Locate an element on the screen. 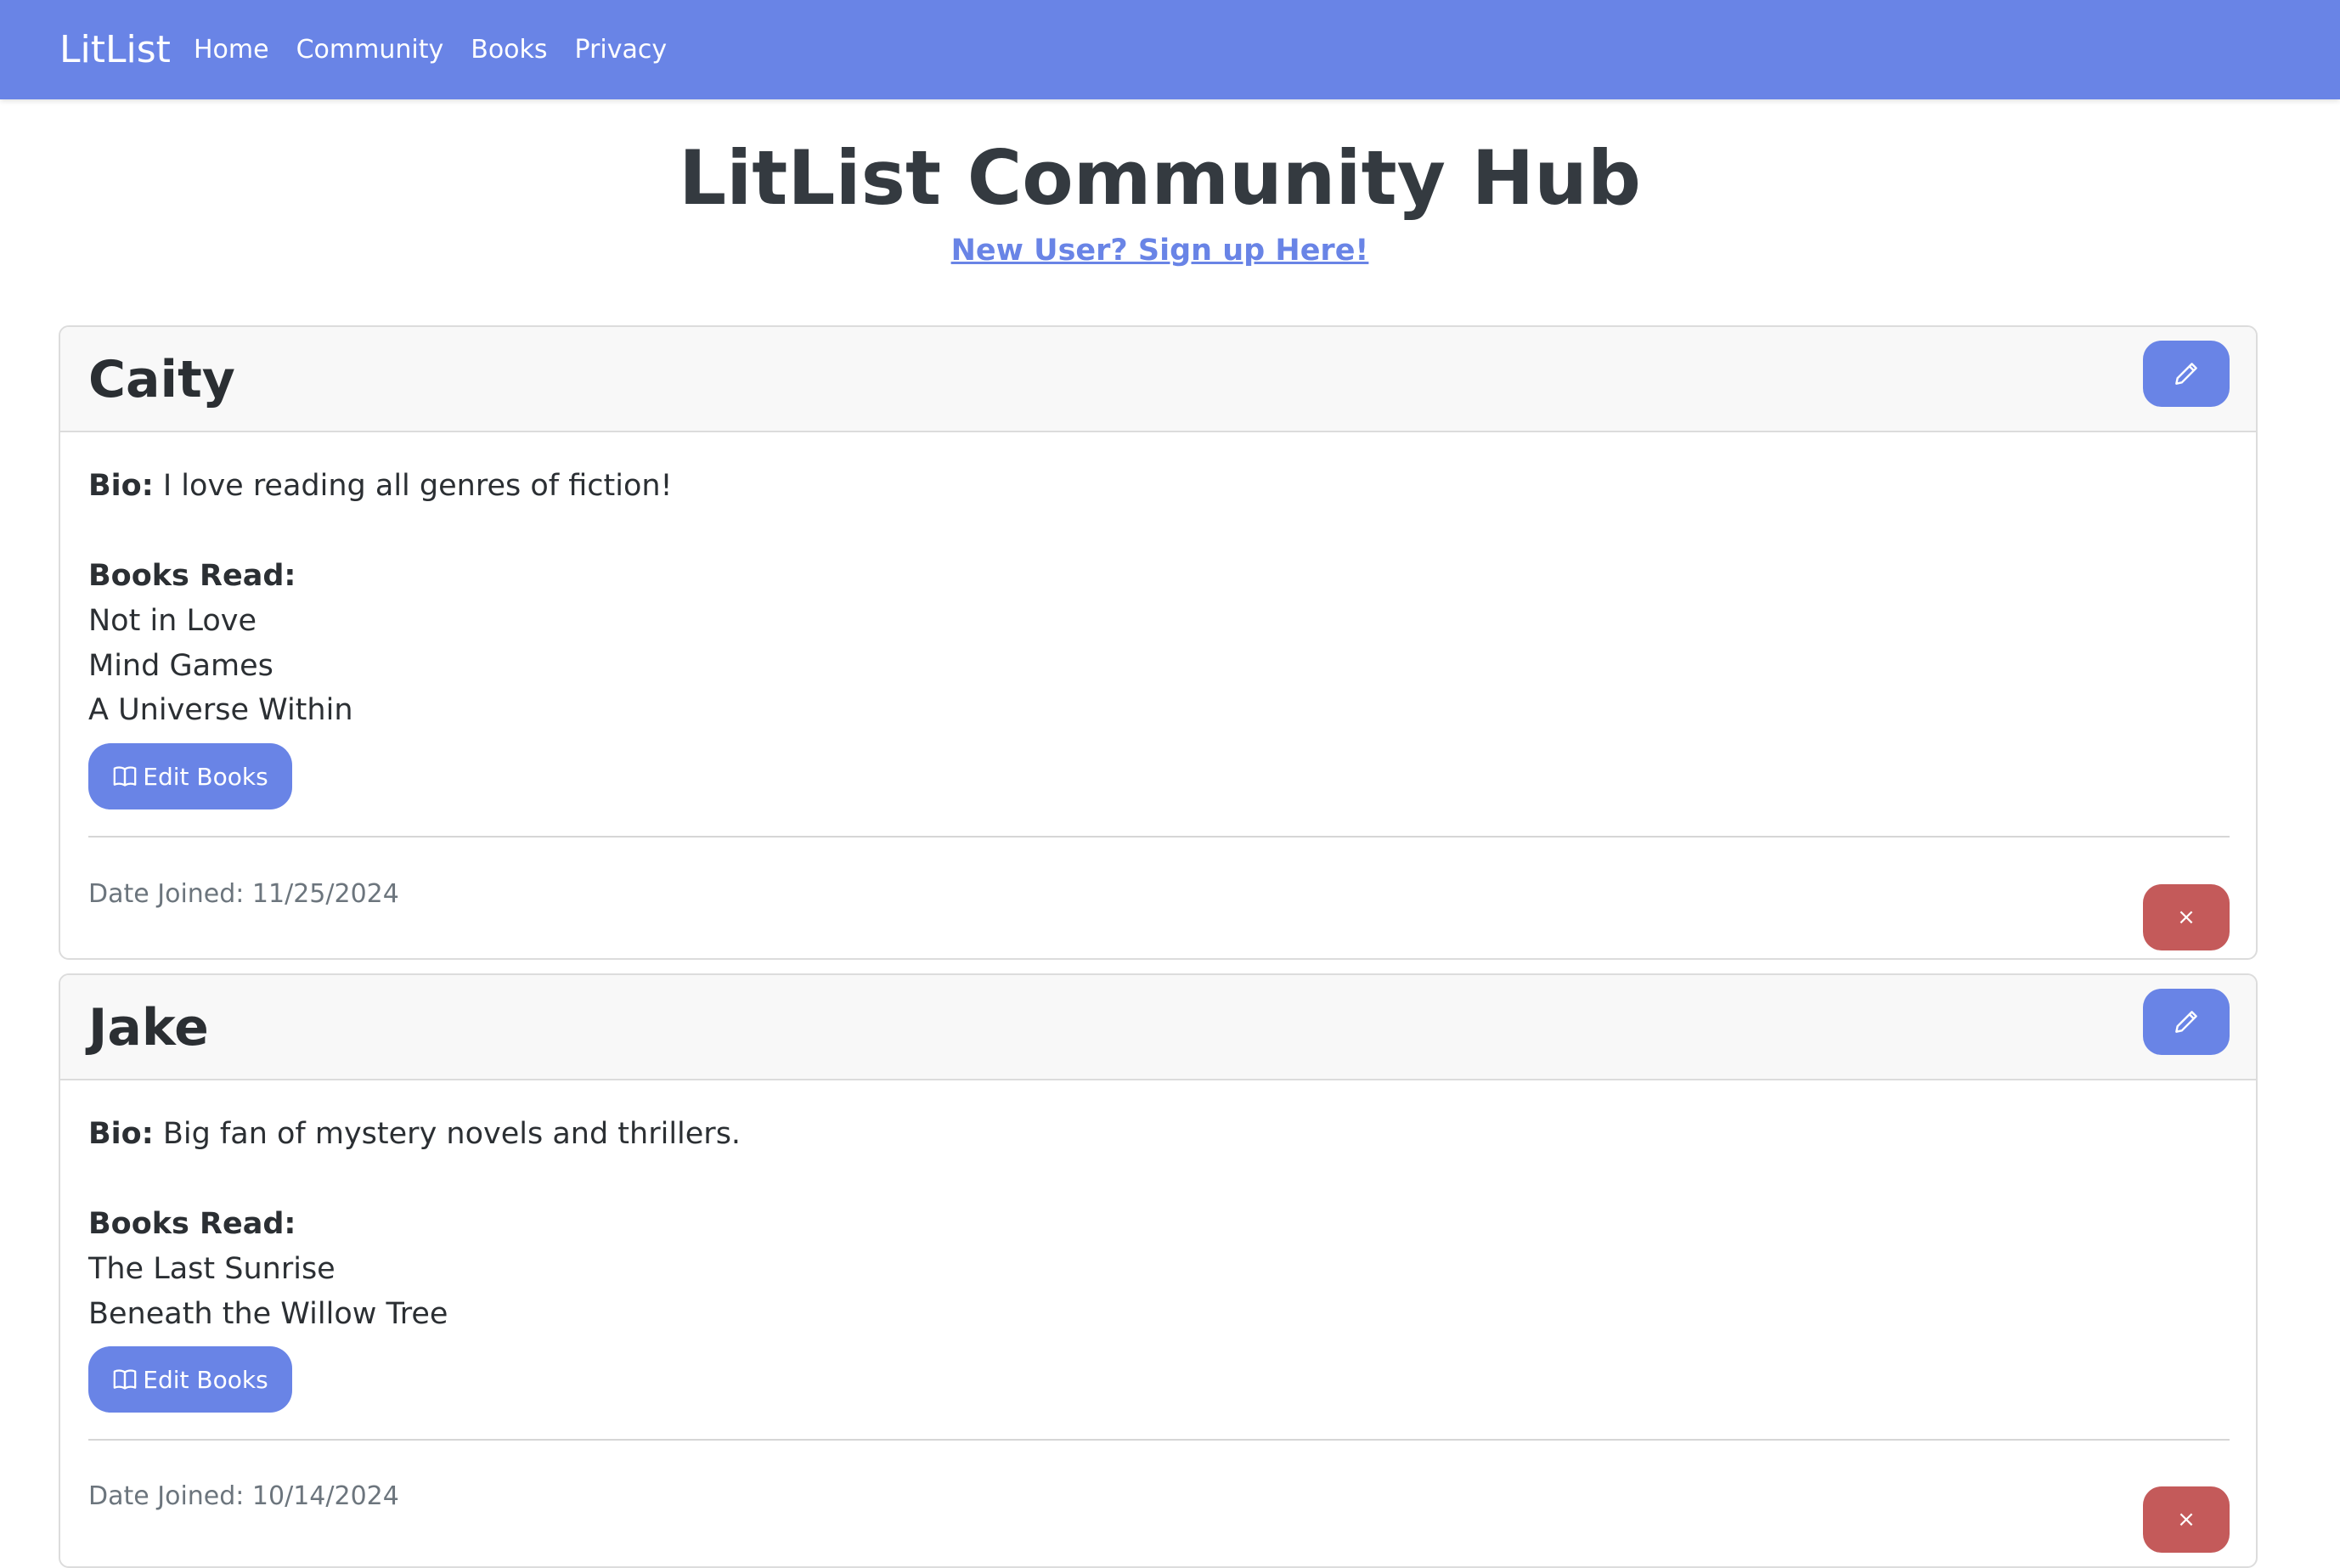  book-item: A Universe Within is located at coordinates (220, 710).